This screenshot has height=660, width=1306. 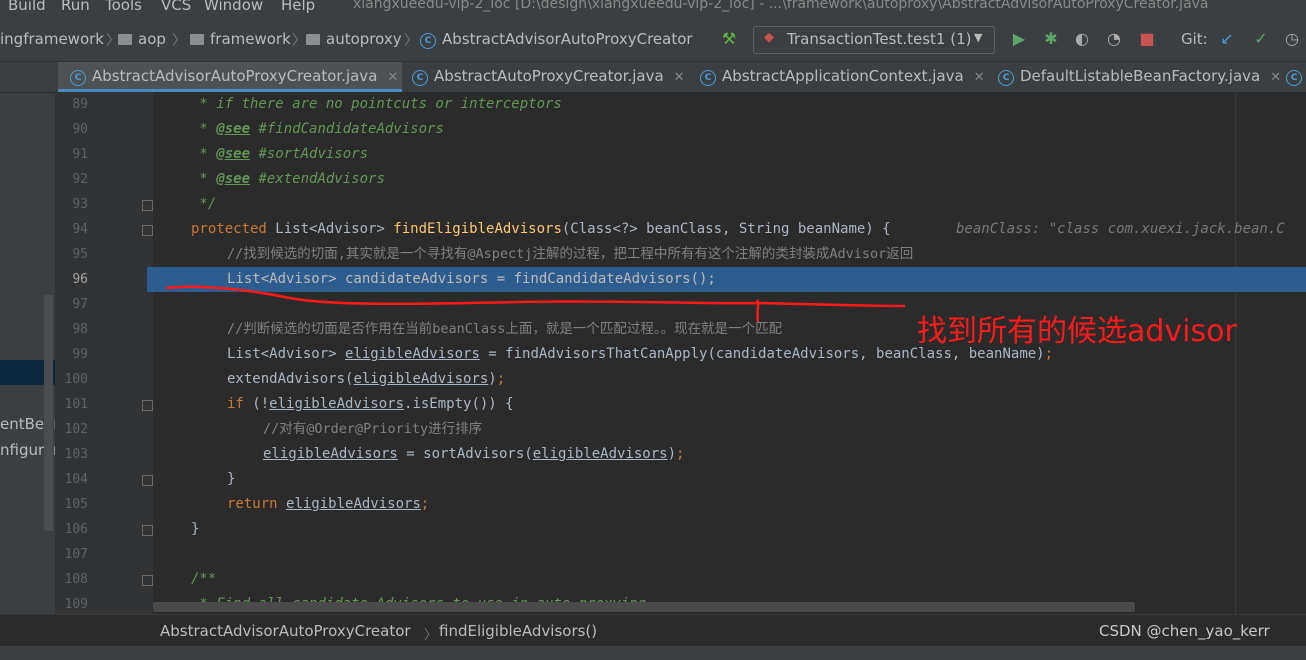 What do you see at coordinates (757, 311) in the screenshot?
I see `arrow-stroke` at bounding box center [757, 311].